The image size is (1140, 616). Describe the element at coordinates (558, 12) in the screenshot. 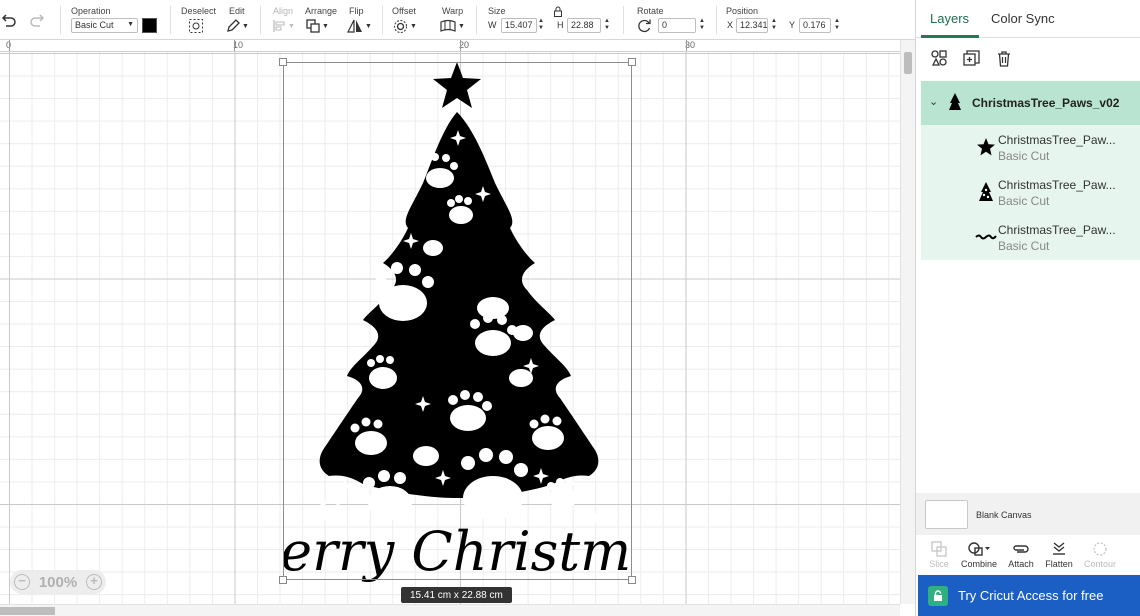

I see `lock-icon` at that location.